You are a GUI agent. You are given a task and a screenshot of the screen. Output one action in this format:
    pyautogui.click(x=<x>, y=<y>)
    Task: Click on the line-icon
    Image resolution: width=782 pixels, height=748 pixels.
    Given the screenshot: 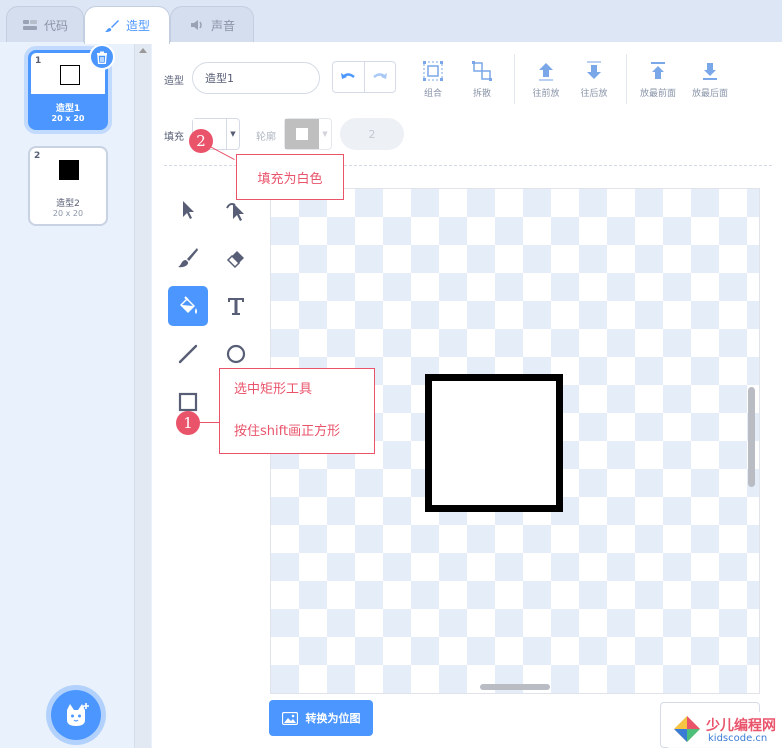 What is the action you would take?
    pyautogui.click(x=188, y=354)
    